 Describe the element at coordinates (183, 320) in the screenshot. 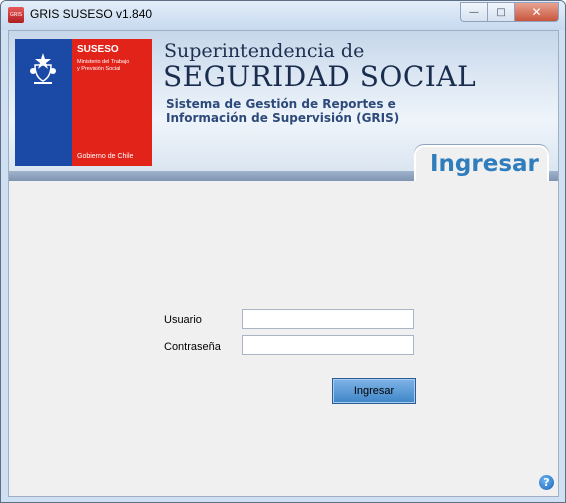

I see `username-label: Usuario` at that location.